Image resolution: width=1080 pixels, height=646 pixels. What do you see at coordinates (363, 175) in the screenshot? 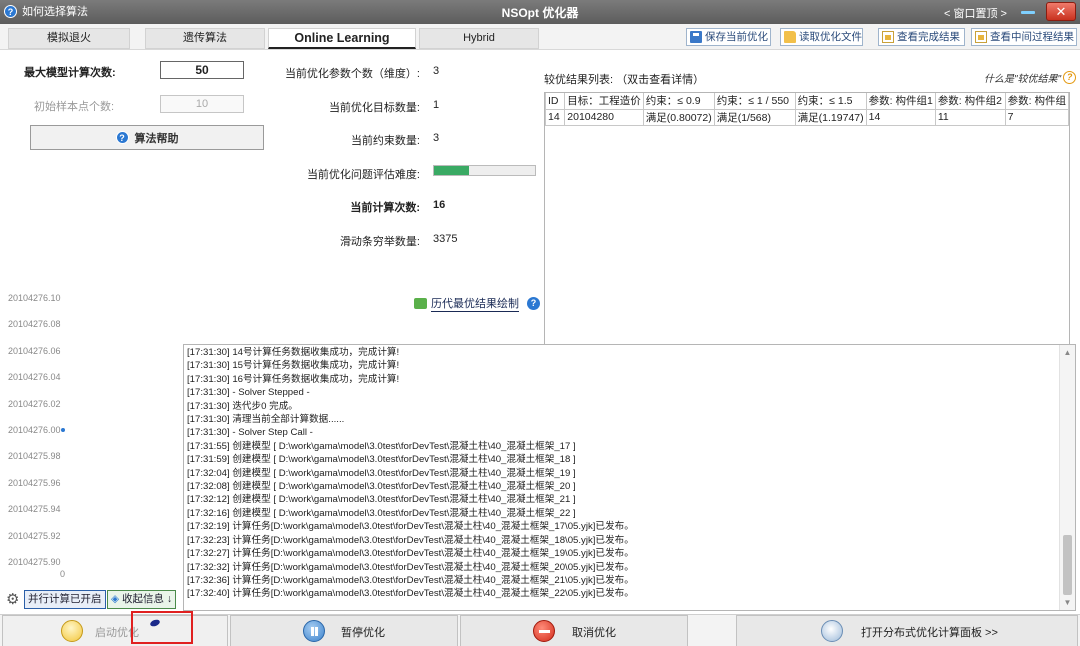
I see `difficulty-label: 当前优化问题评估难度:` at bounding box center [363, 175].